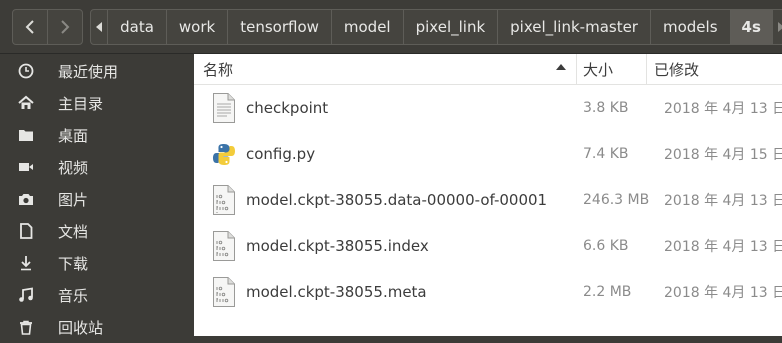 This screenshot has height=343, width=782. I want to click on file-row: config.py 7.4 KB 2018 年 4月 15 日, so click(488, 154).